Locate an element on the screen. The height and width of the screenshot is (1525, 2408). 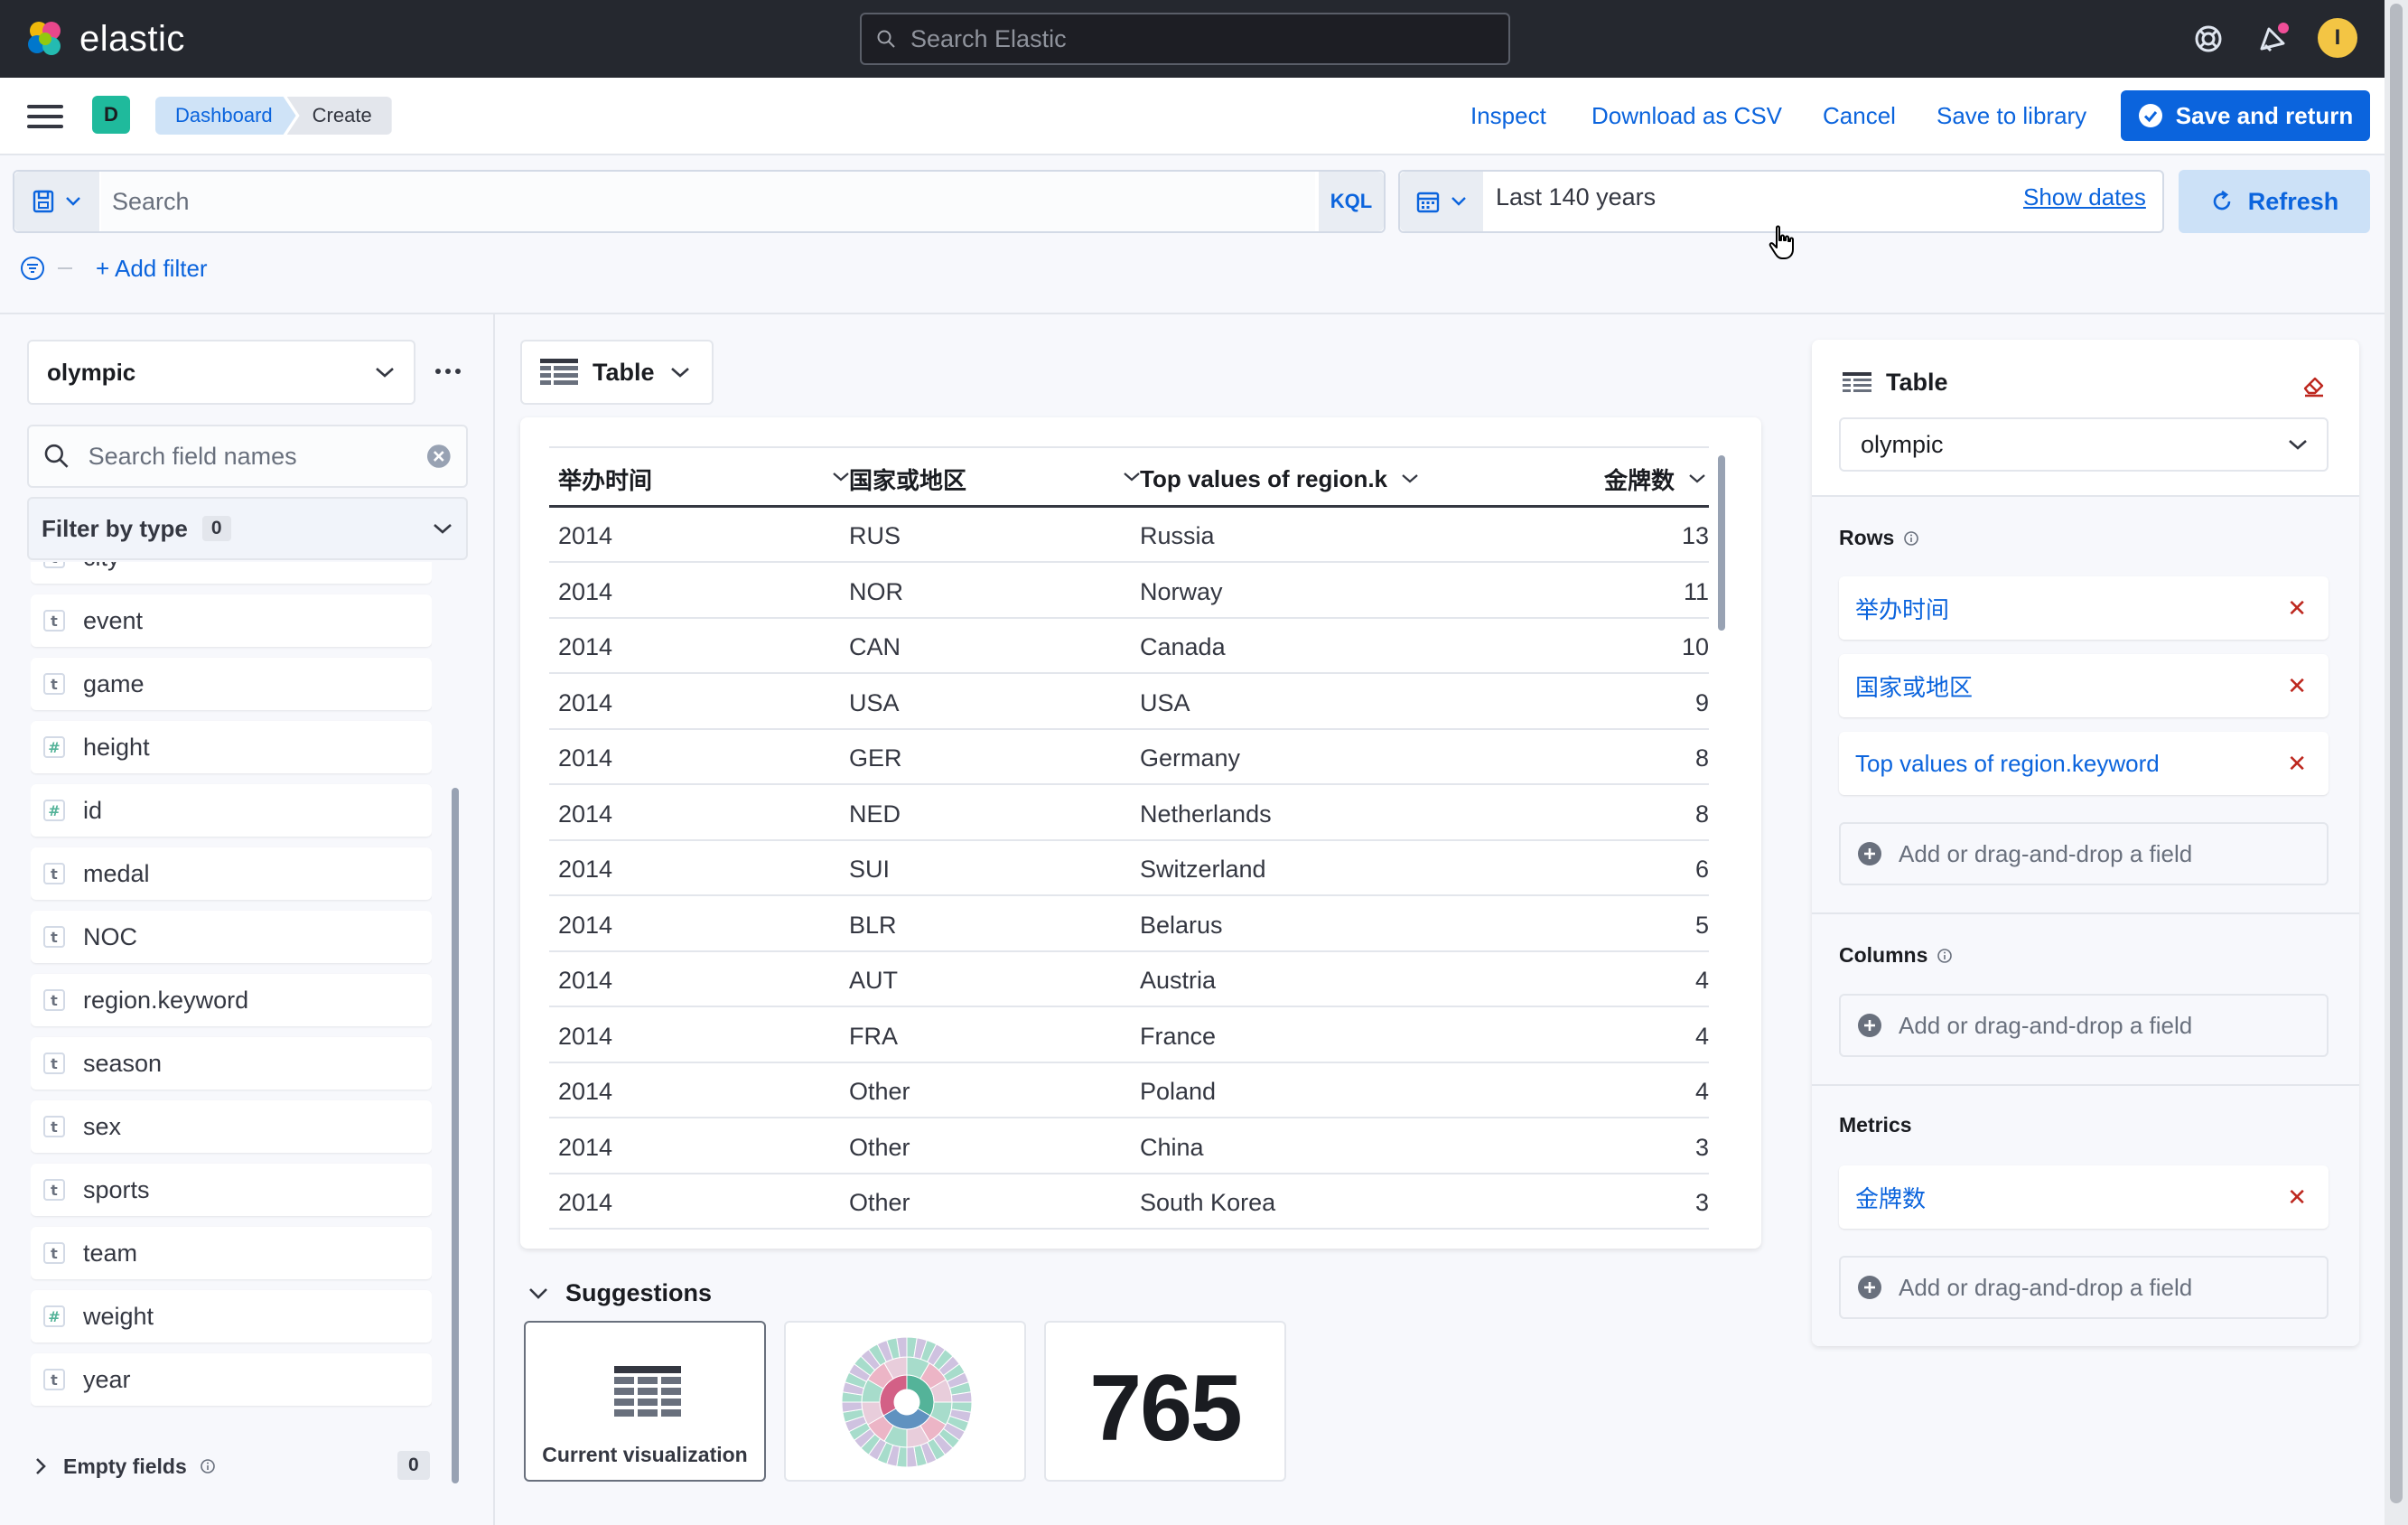
field-list-scrollbar is located at coordinates (455, 1135).